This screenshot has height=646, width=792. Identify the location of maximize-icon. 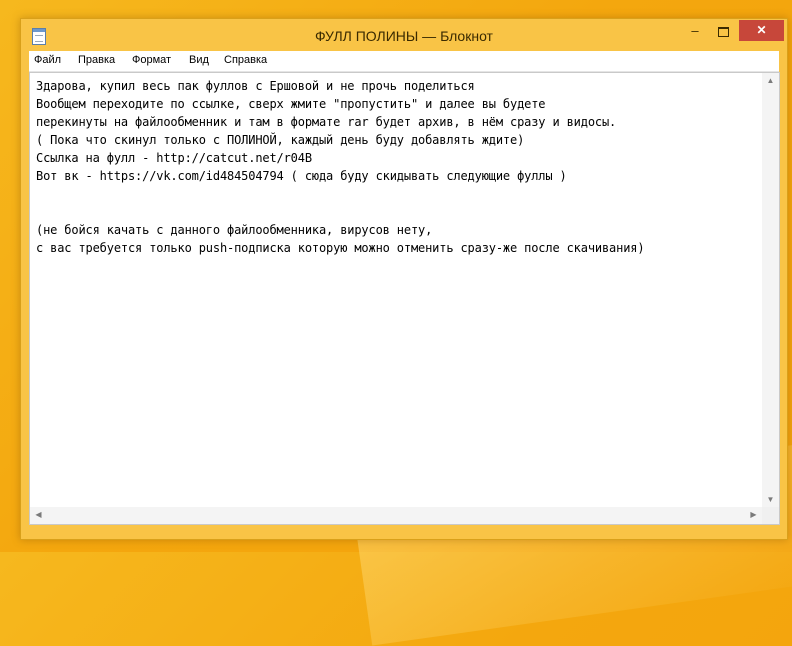
(723, 31).